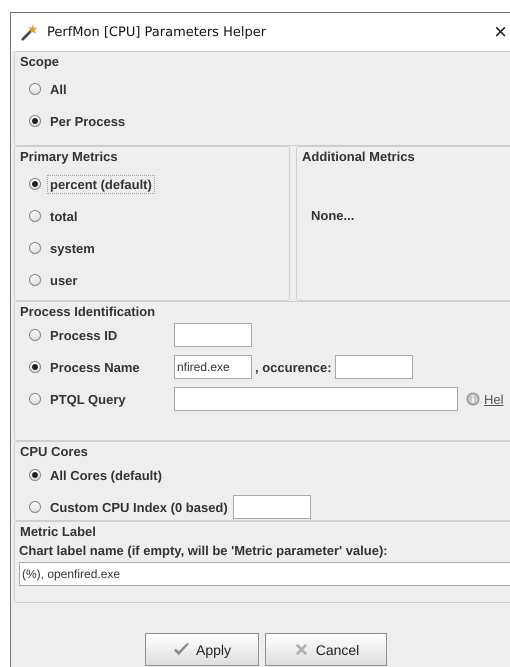  Describe the element at coordinates (494, 399) in the screenshot. I see `help-link: Hel` at that location.